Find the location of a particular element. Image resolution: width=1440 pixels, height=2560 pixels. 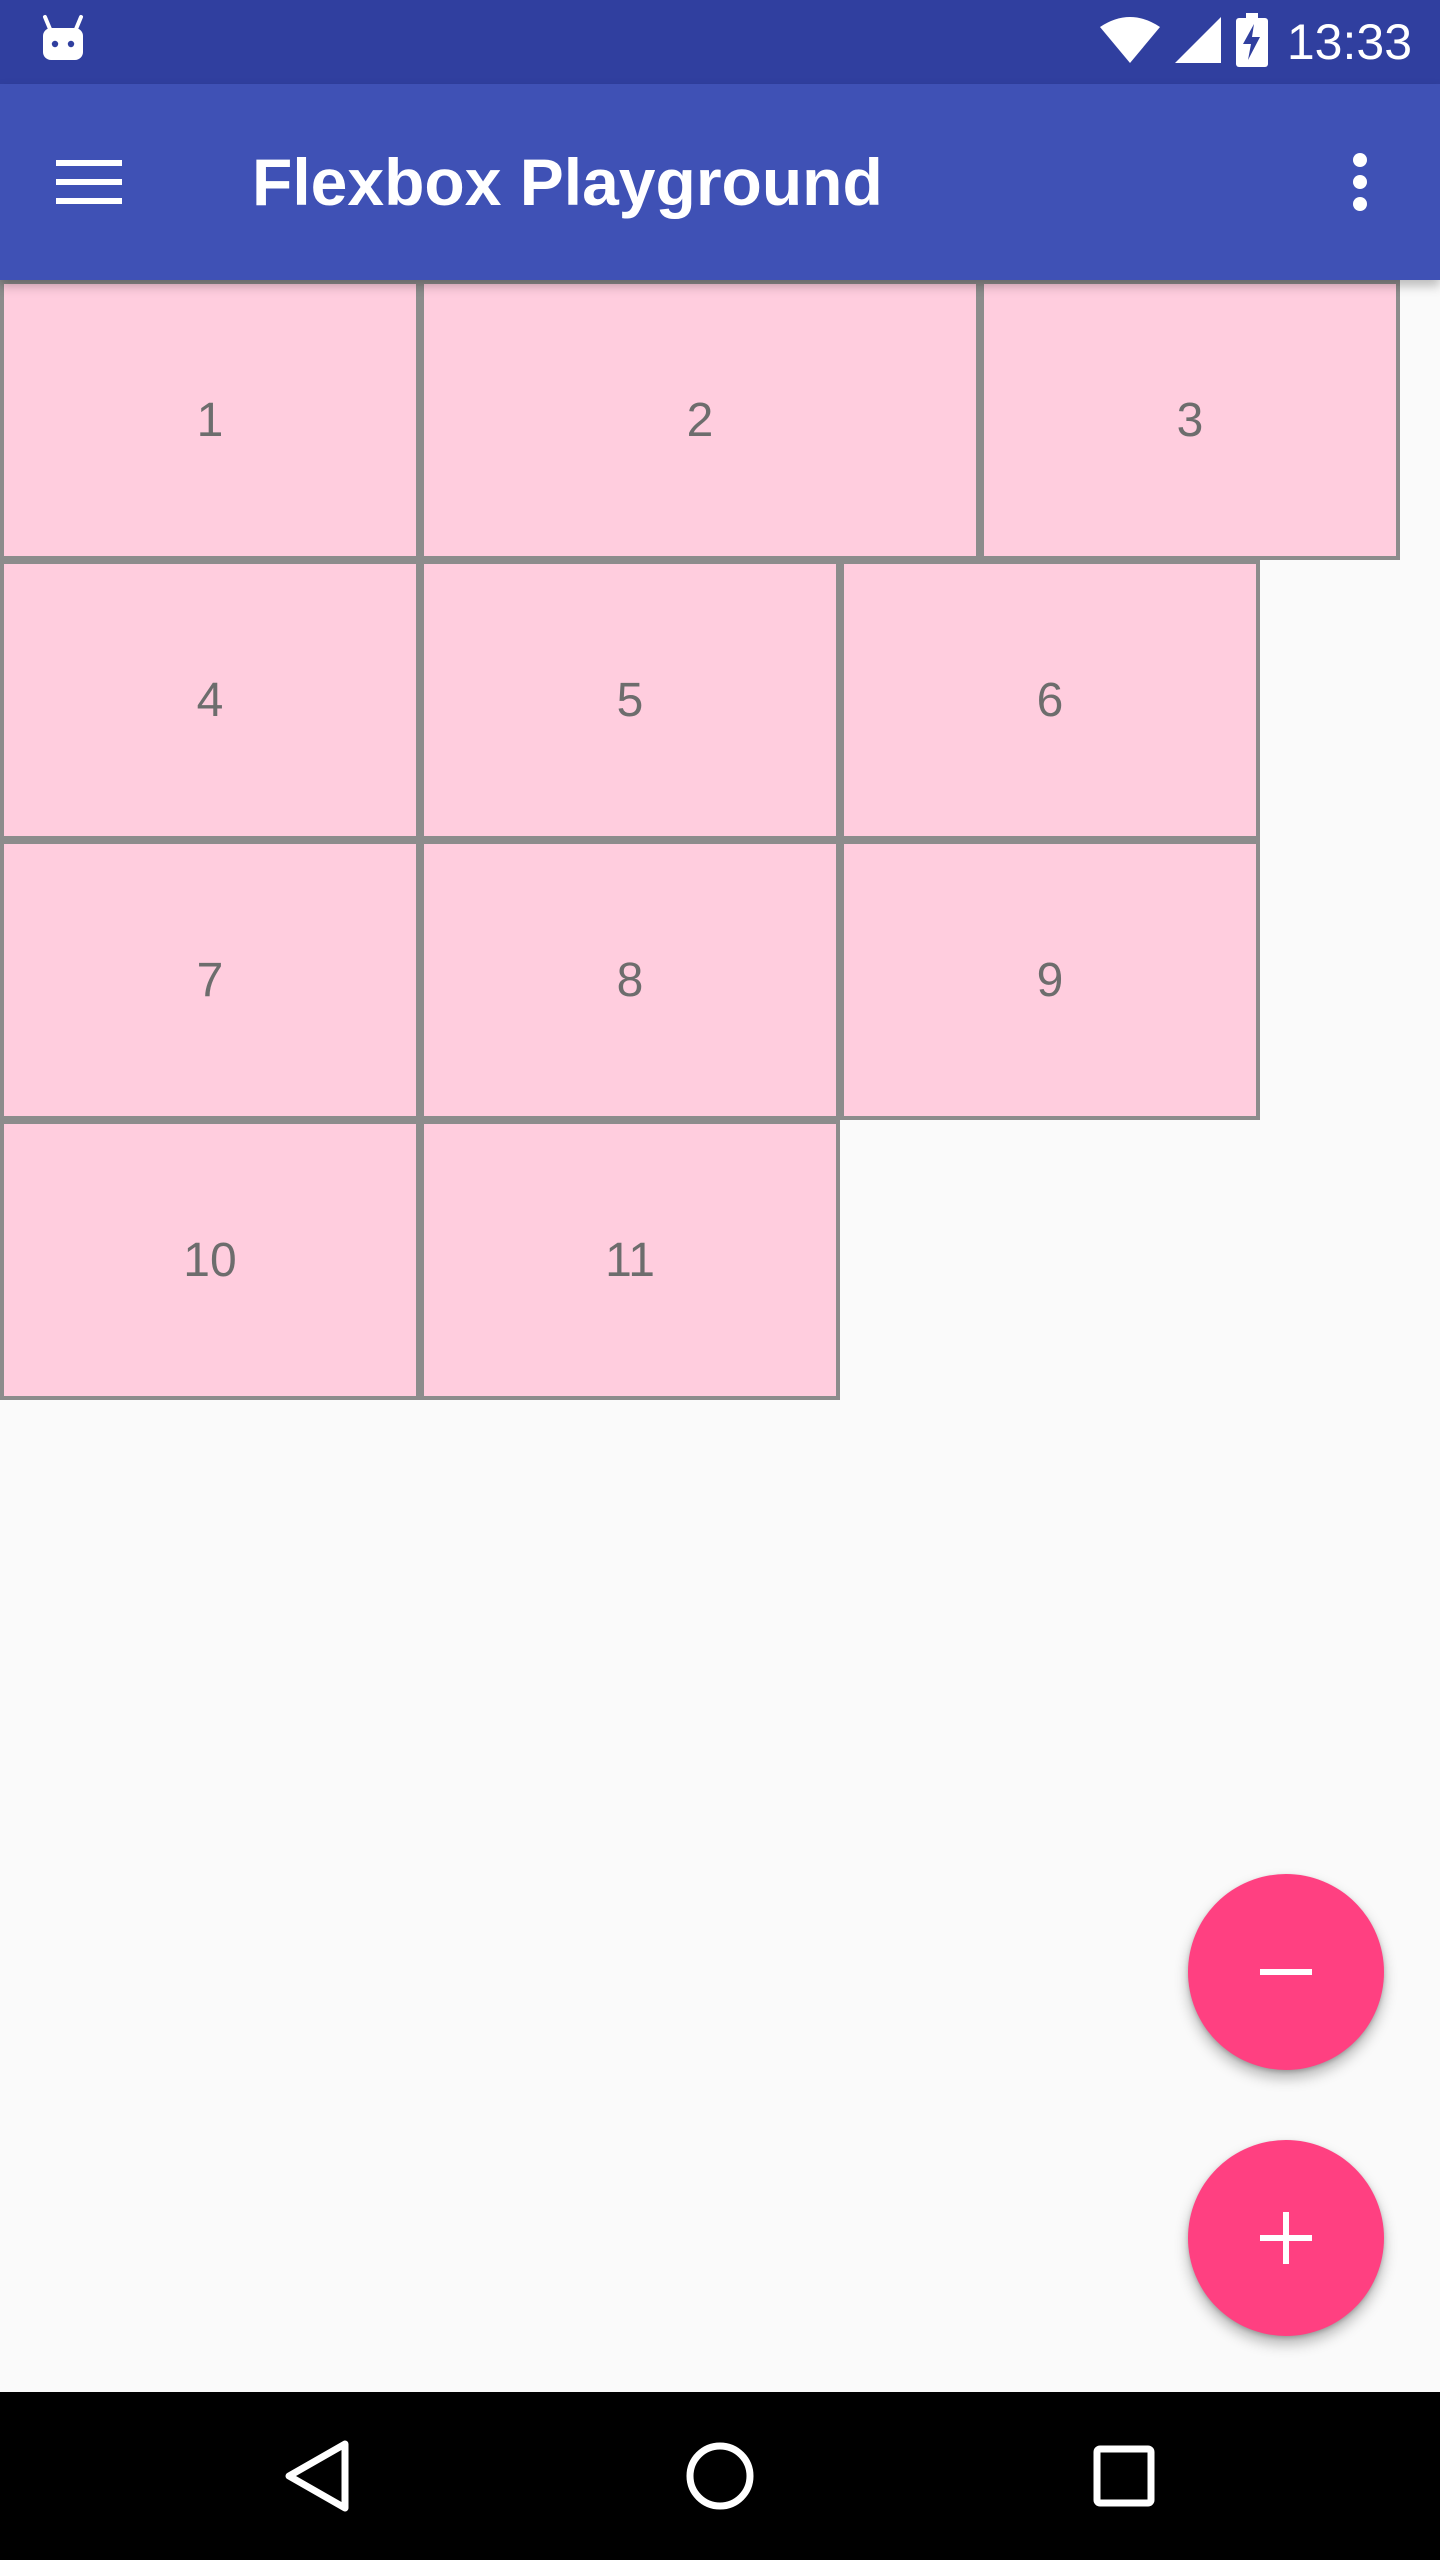

remove-item-fab is located at coordinates (1286, 1972).